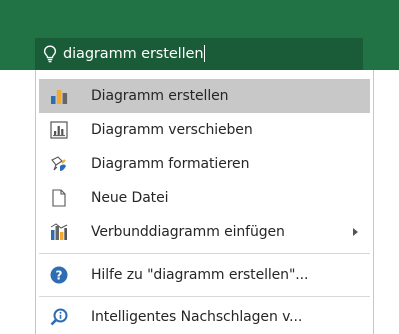 This screenshot has width=399, height=334. I want to click on menu-item-label: Diagramm formatieren, so click(170, 164).